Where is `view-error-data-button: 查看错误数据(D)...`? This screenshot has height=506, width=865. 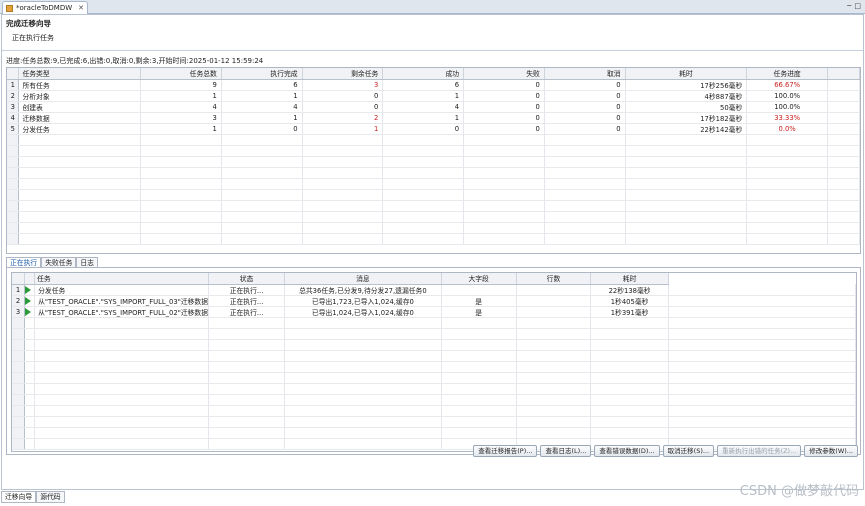 view-error-data-button: 查看错误数据(D)... is located at coordinates (627, 451).